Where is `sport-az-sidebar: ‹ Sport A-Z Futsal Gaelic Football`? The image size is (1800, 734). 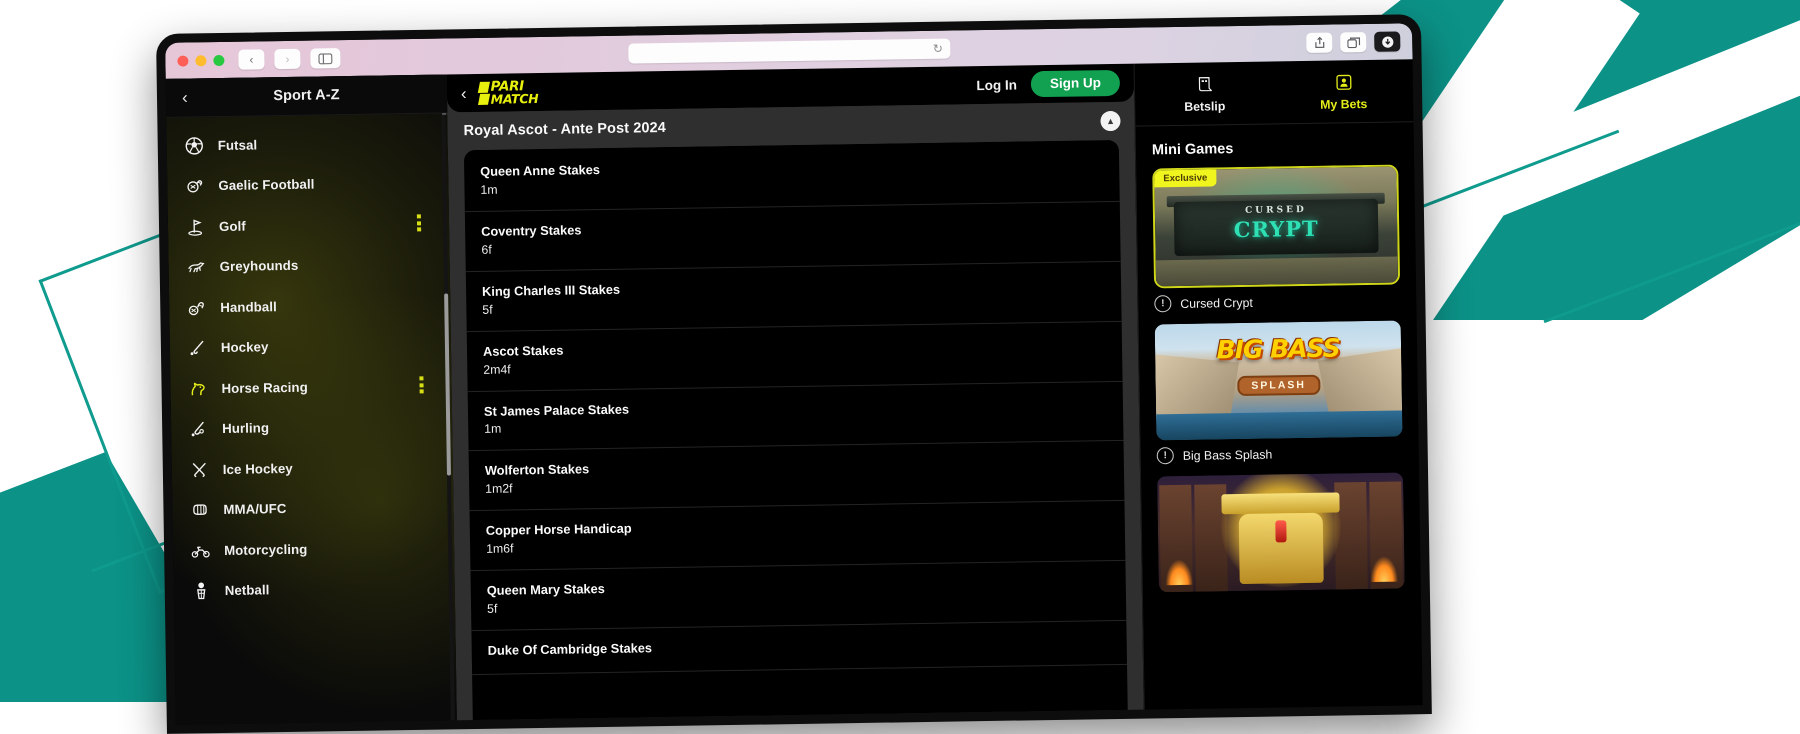 sport-az-sidebar: ‹ Sport A-Z Futsal Gaelic Football is located at coordinates (311, 403).